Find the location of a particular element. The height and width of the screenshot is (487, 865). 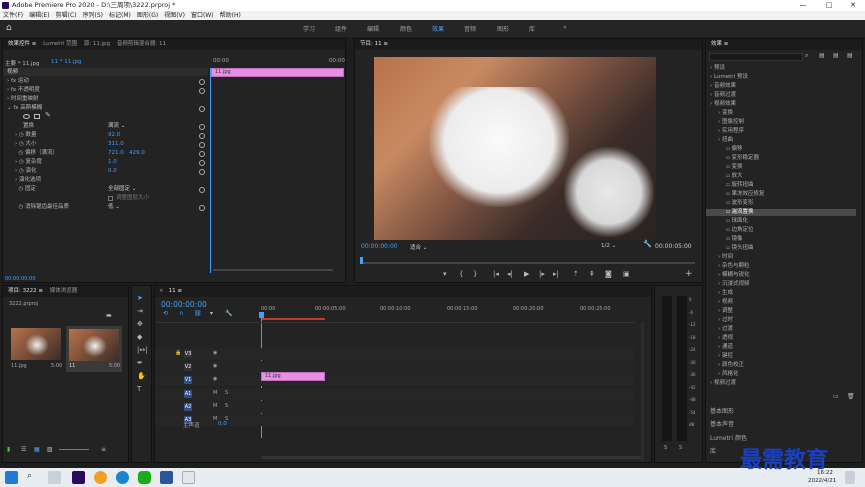

tab-program: 节目: 11 ≡ is located at coordinates (374, 44).